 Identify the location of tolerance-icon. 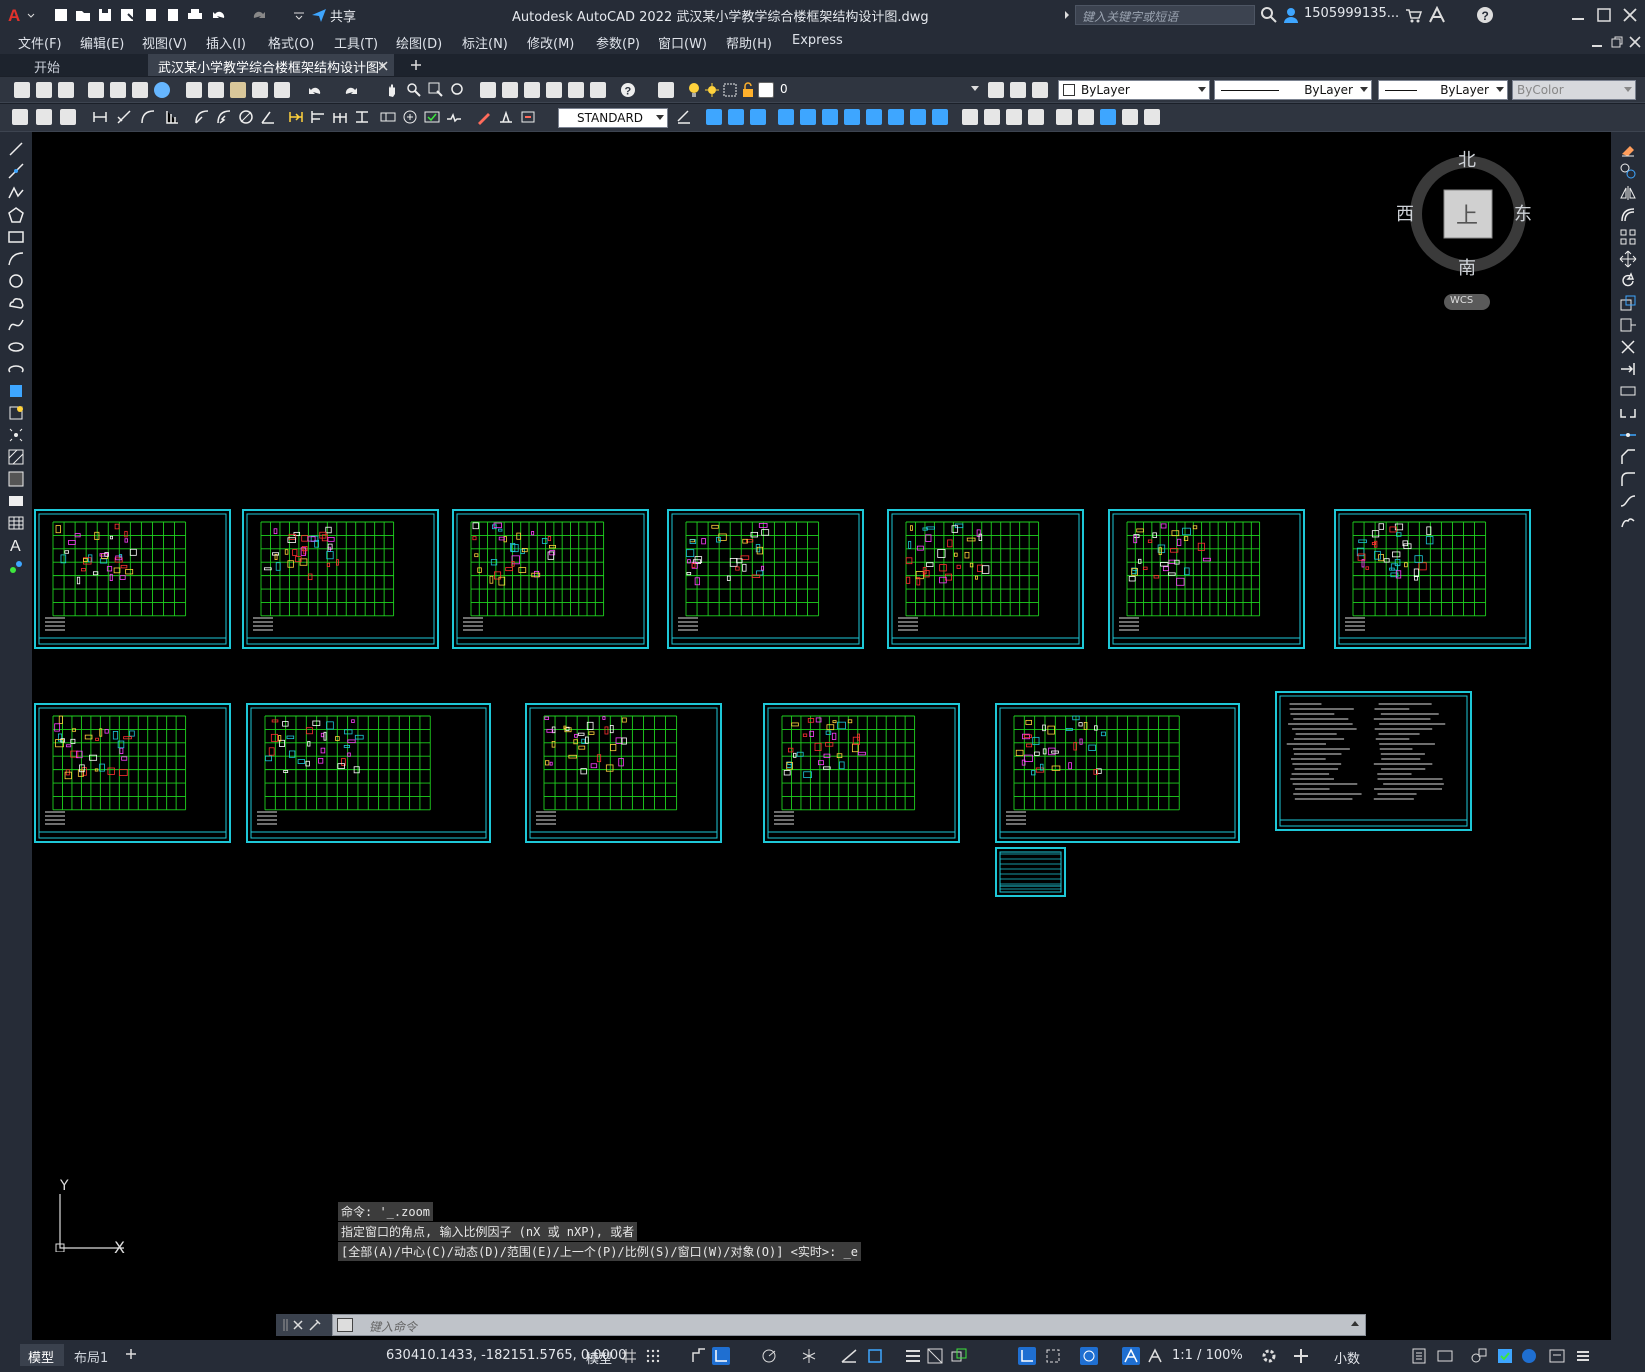
(388, 117).